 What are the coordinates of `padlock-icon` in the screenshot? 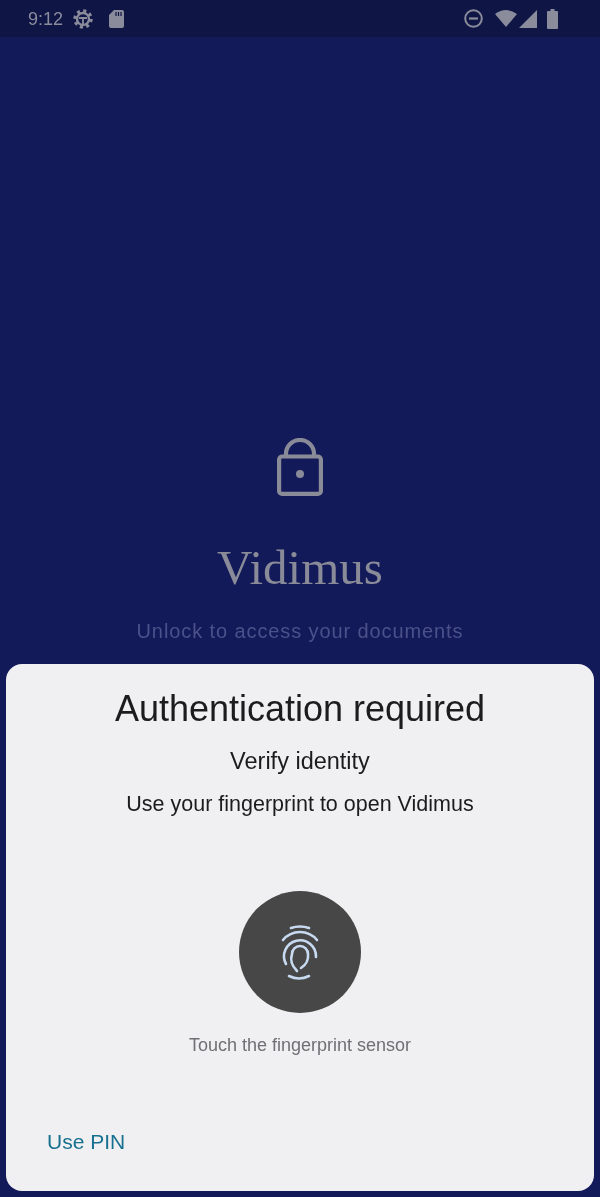 It's located at (300, 467).